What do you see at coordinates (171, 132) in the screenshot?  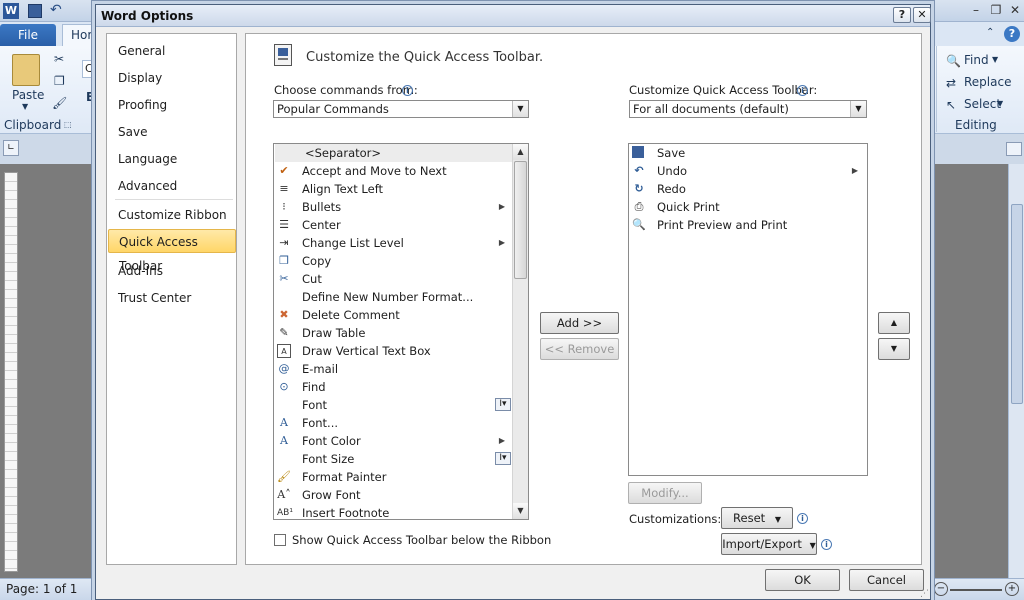 I see `nav-save: Save` at bounding box center [171, 132].